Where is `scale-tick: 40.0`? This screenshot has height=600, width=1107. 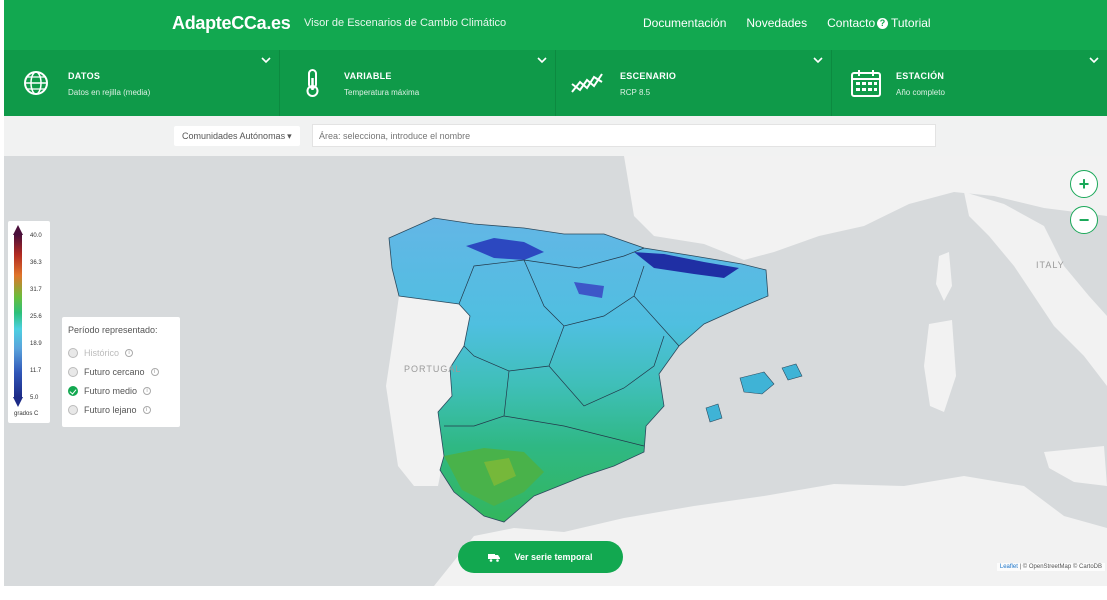 scale-tick: 40.0 is located at coordinates (36, 236).